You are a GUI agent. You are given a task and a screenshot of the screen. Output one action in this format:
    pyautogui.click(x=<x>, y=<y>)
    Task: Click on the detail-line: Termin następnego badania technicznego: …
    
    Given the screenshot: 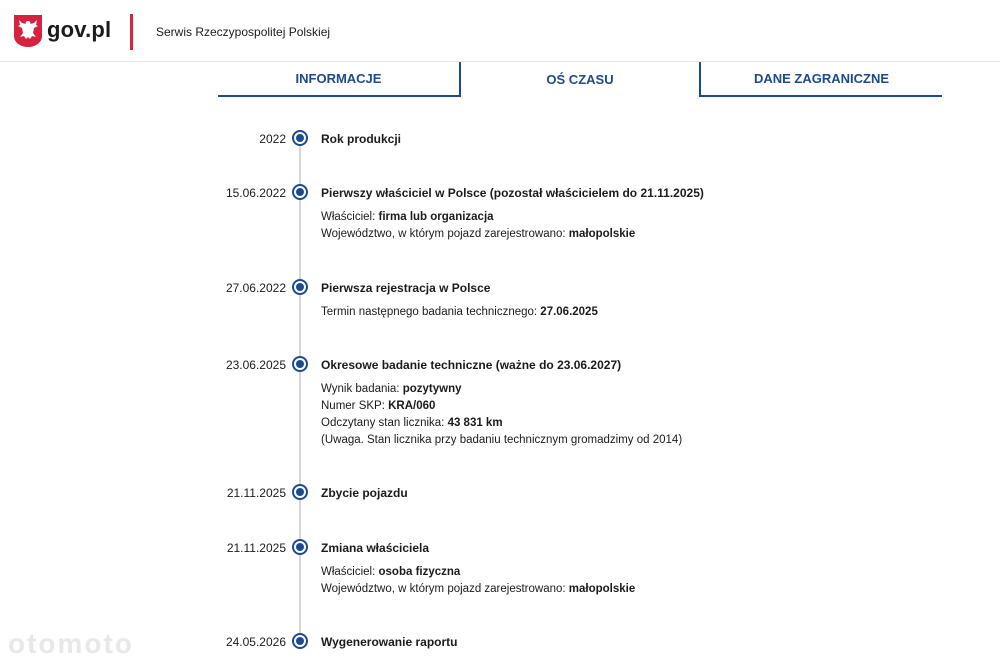 What is the action you would take?
    pyautogui.click(x=459, y=312)
    